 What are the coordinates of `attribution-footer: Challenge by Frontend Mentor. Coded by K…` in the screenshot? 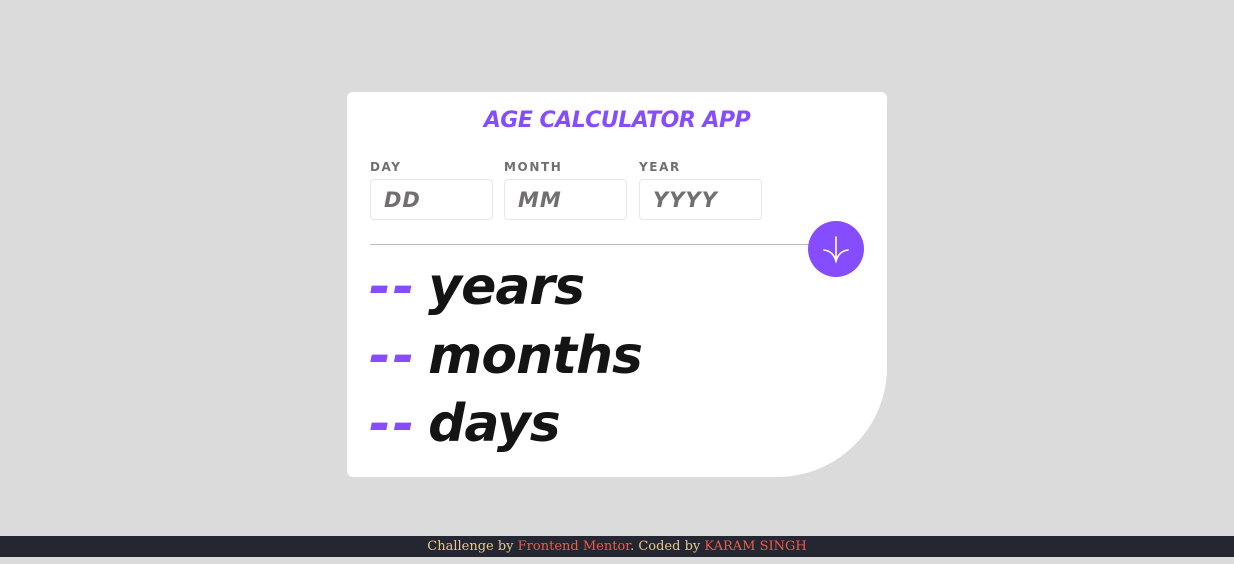 It's located at (617, 546).